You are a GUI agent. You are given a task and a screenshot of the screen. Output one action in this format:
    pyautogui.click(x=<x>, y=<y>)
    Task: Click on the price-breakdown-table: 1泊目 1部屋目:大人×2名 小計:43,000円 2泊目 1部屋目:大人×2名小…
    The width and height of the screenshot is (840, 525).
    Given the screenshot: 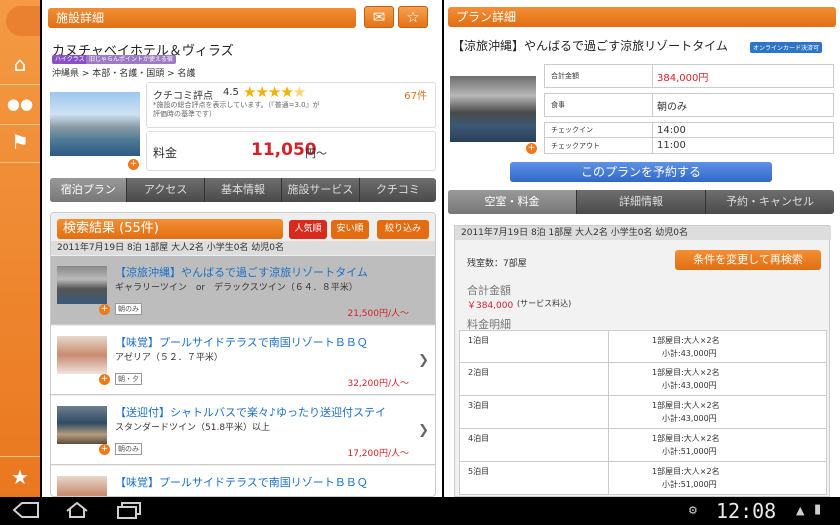 What is the action you would take?
    pyautogui.click(x=643, y=412)
    